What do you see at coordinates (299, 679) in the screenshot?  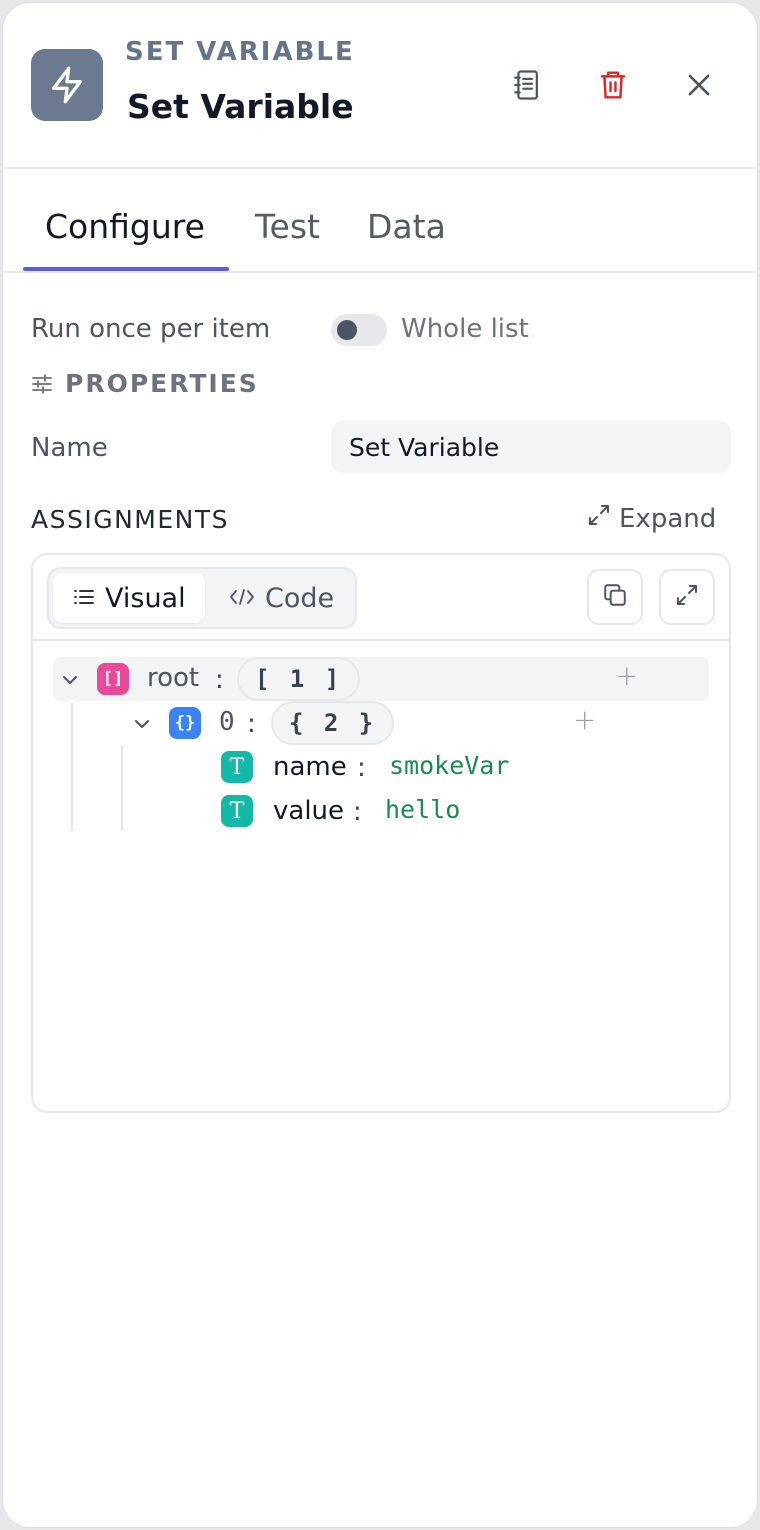 I see `root-count-badge: [ 1 ]` at bounding box center [299, 679].